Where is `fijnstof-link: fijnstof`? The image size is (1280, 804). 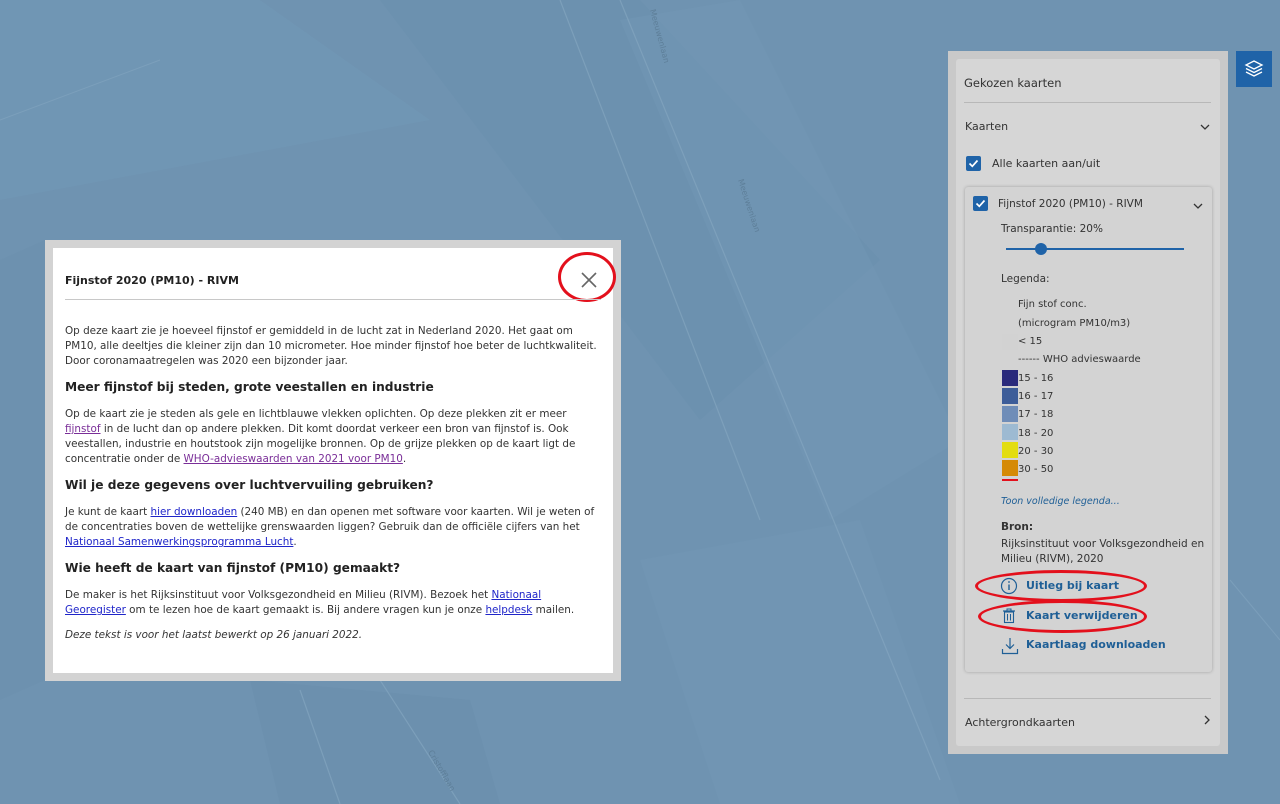 fijnstof-link: fijnstof is located at coordinates (83, 429).